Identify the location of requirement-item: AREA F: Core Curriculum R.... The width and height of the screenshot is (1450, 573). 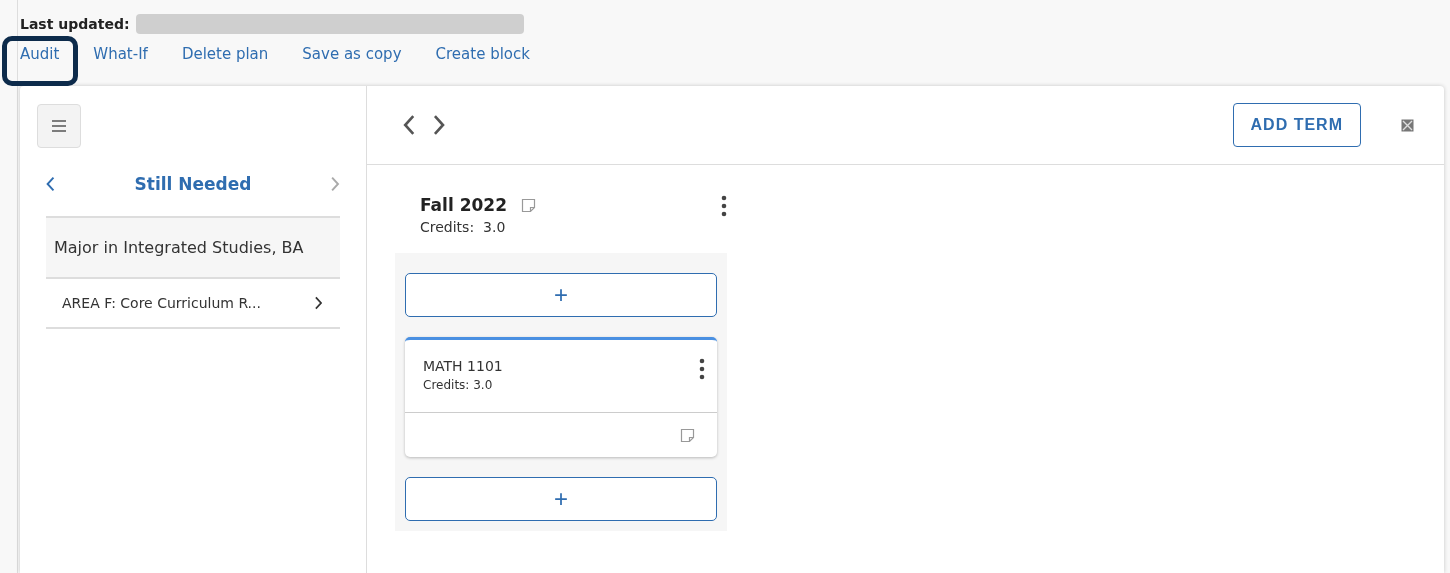
(193, 304).